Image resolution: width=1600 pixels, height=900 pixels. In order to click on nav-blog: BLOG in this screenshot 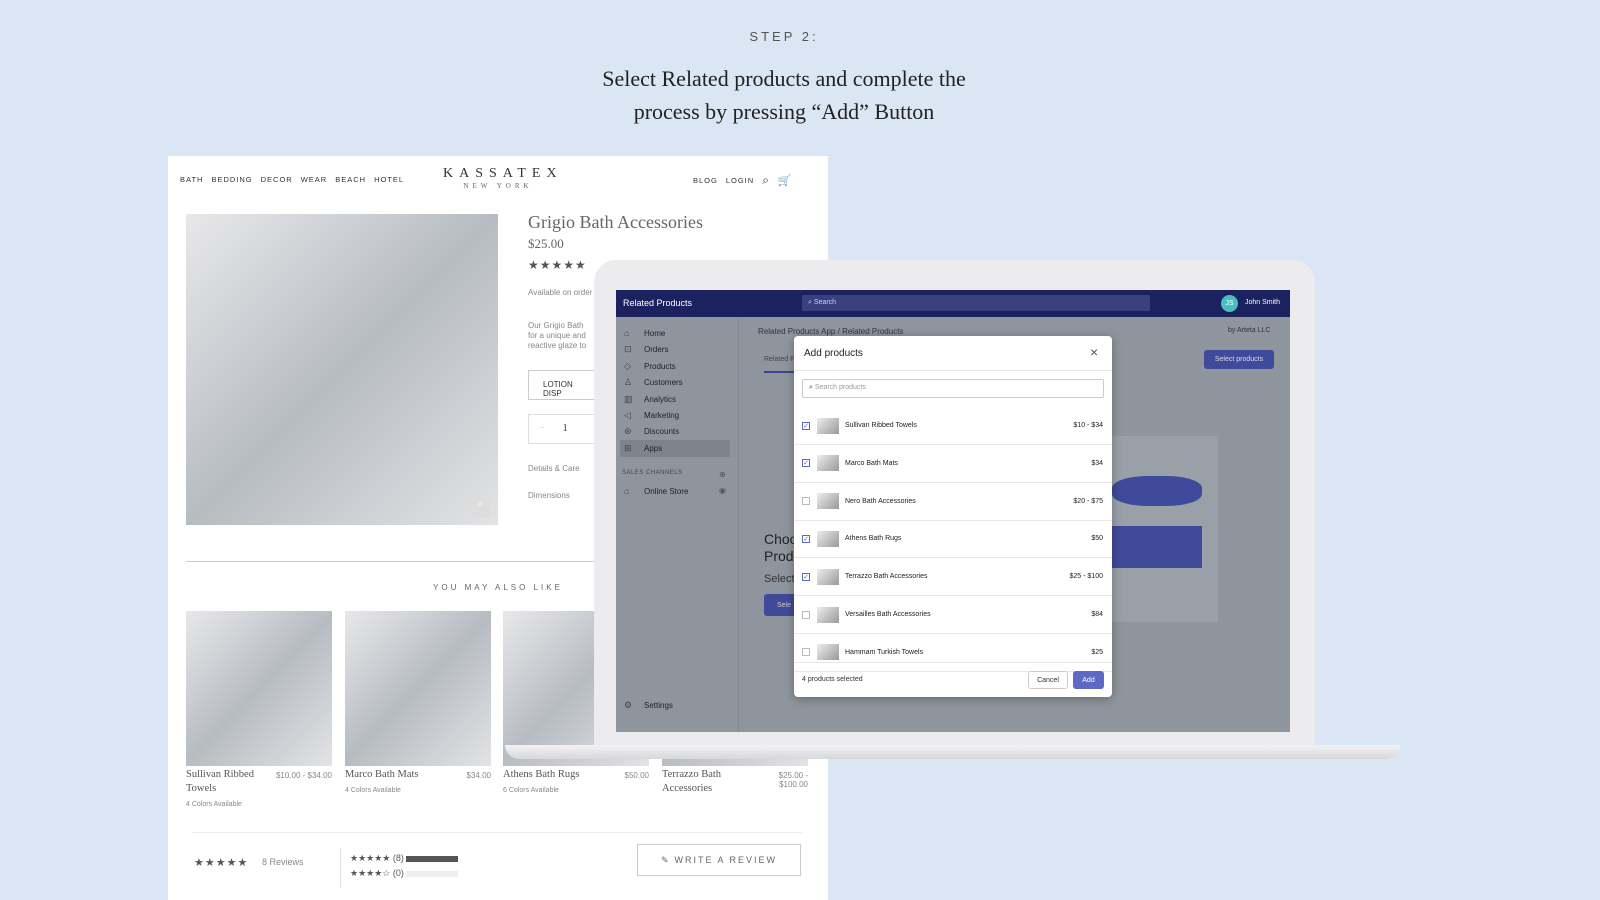, I will do `click(705, 180)`.